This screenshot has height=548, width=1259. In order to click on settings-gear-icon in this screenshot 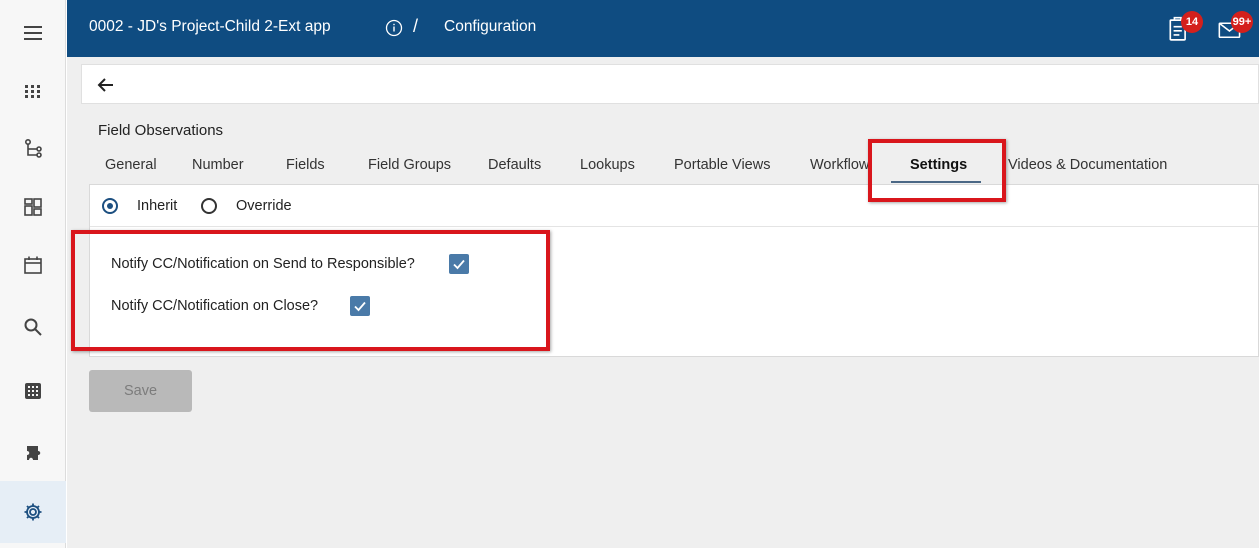, I will do `click(33, 512)`.